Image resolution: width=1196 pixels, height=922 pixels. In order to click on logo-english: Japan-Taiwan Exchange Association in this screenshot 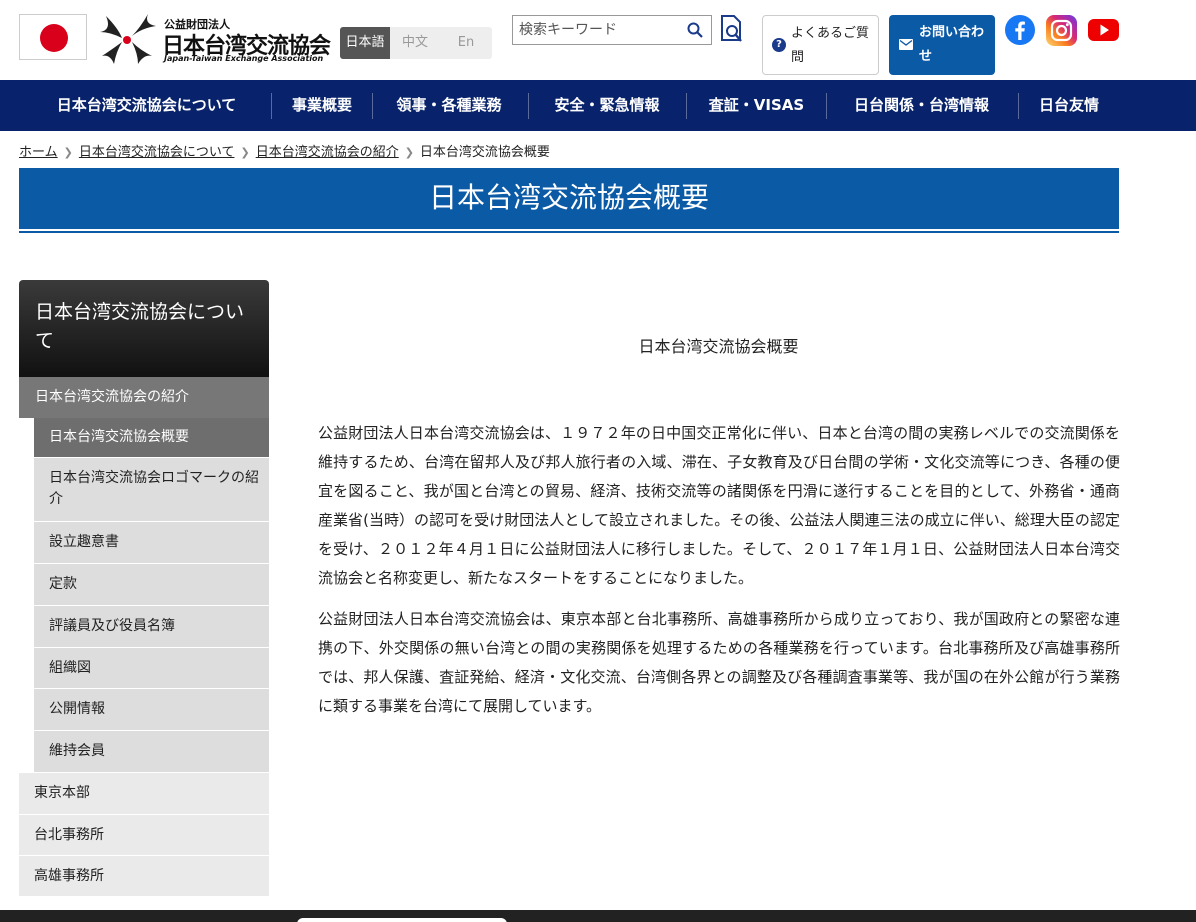, I will do `click(244, 58)`.